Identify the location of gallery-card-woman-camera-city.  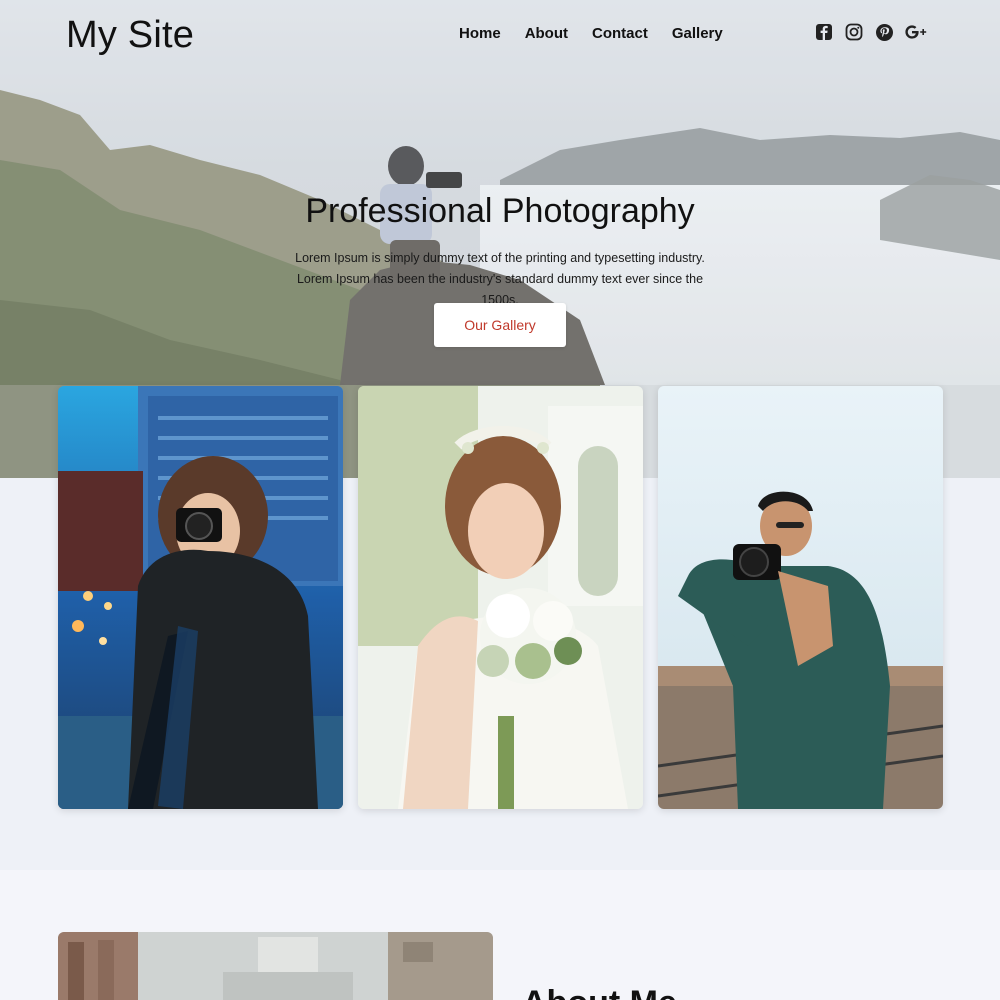
(200, 597).